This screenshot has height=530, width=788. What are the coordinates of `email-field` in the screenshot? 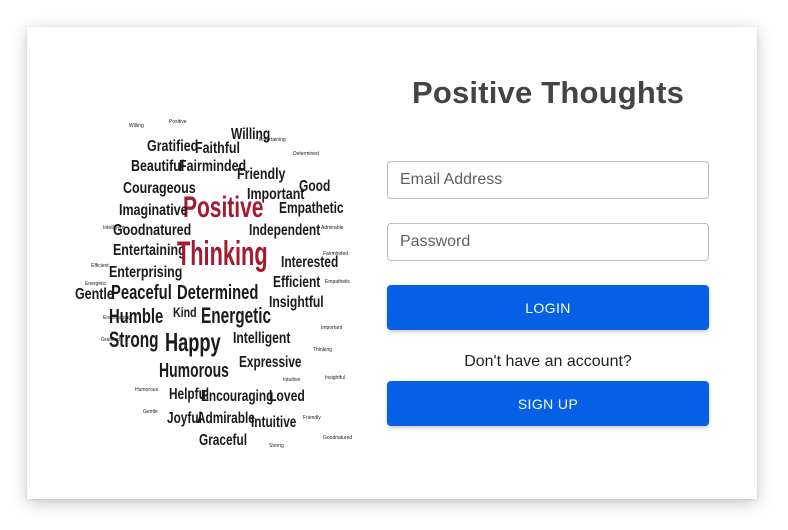 It's located at (548, 180).